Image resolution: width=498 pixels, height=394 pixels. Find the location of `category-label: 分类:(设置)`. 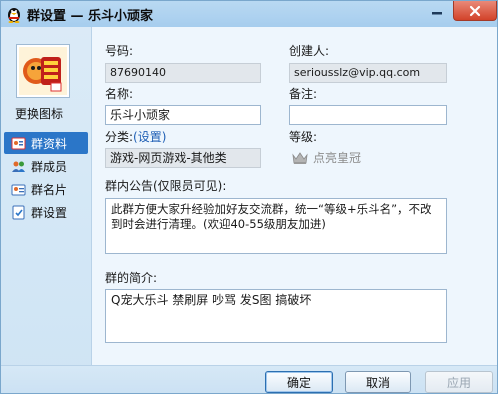

category-label: 分类:(设置) is located at coordinates (135, 136).